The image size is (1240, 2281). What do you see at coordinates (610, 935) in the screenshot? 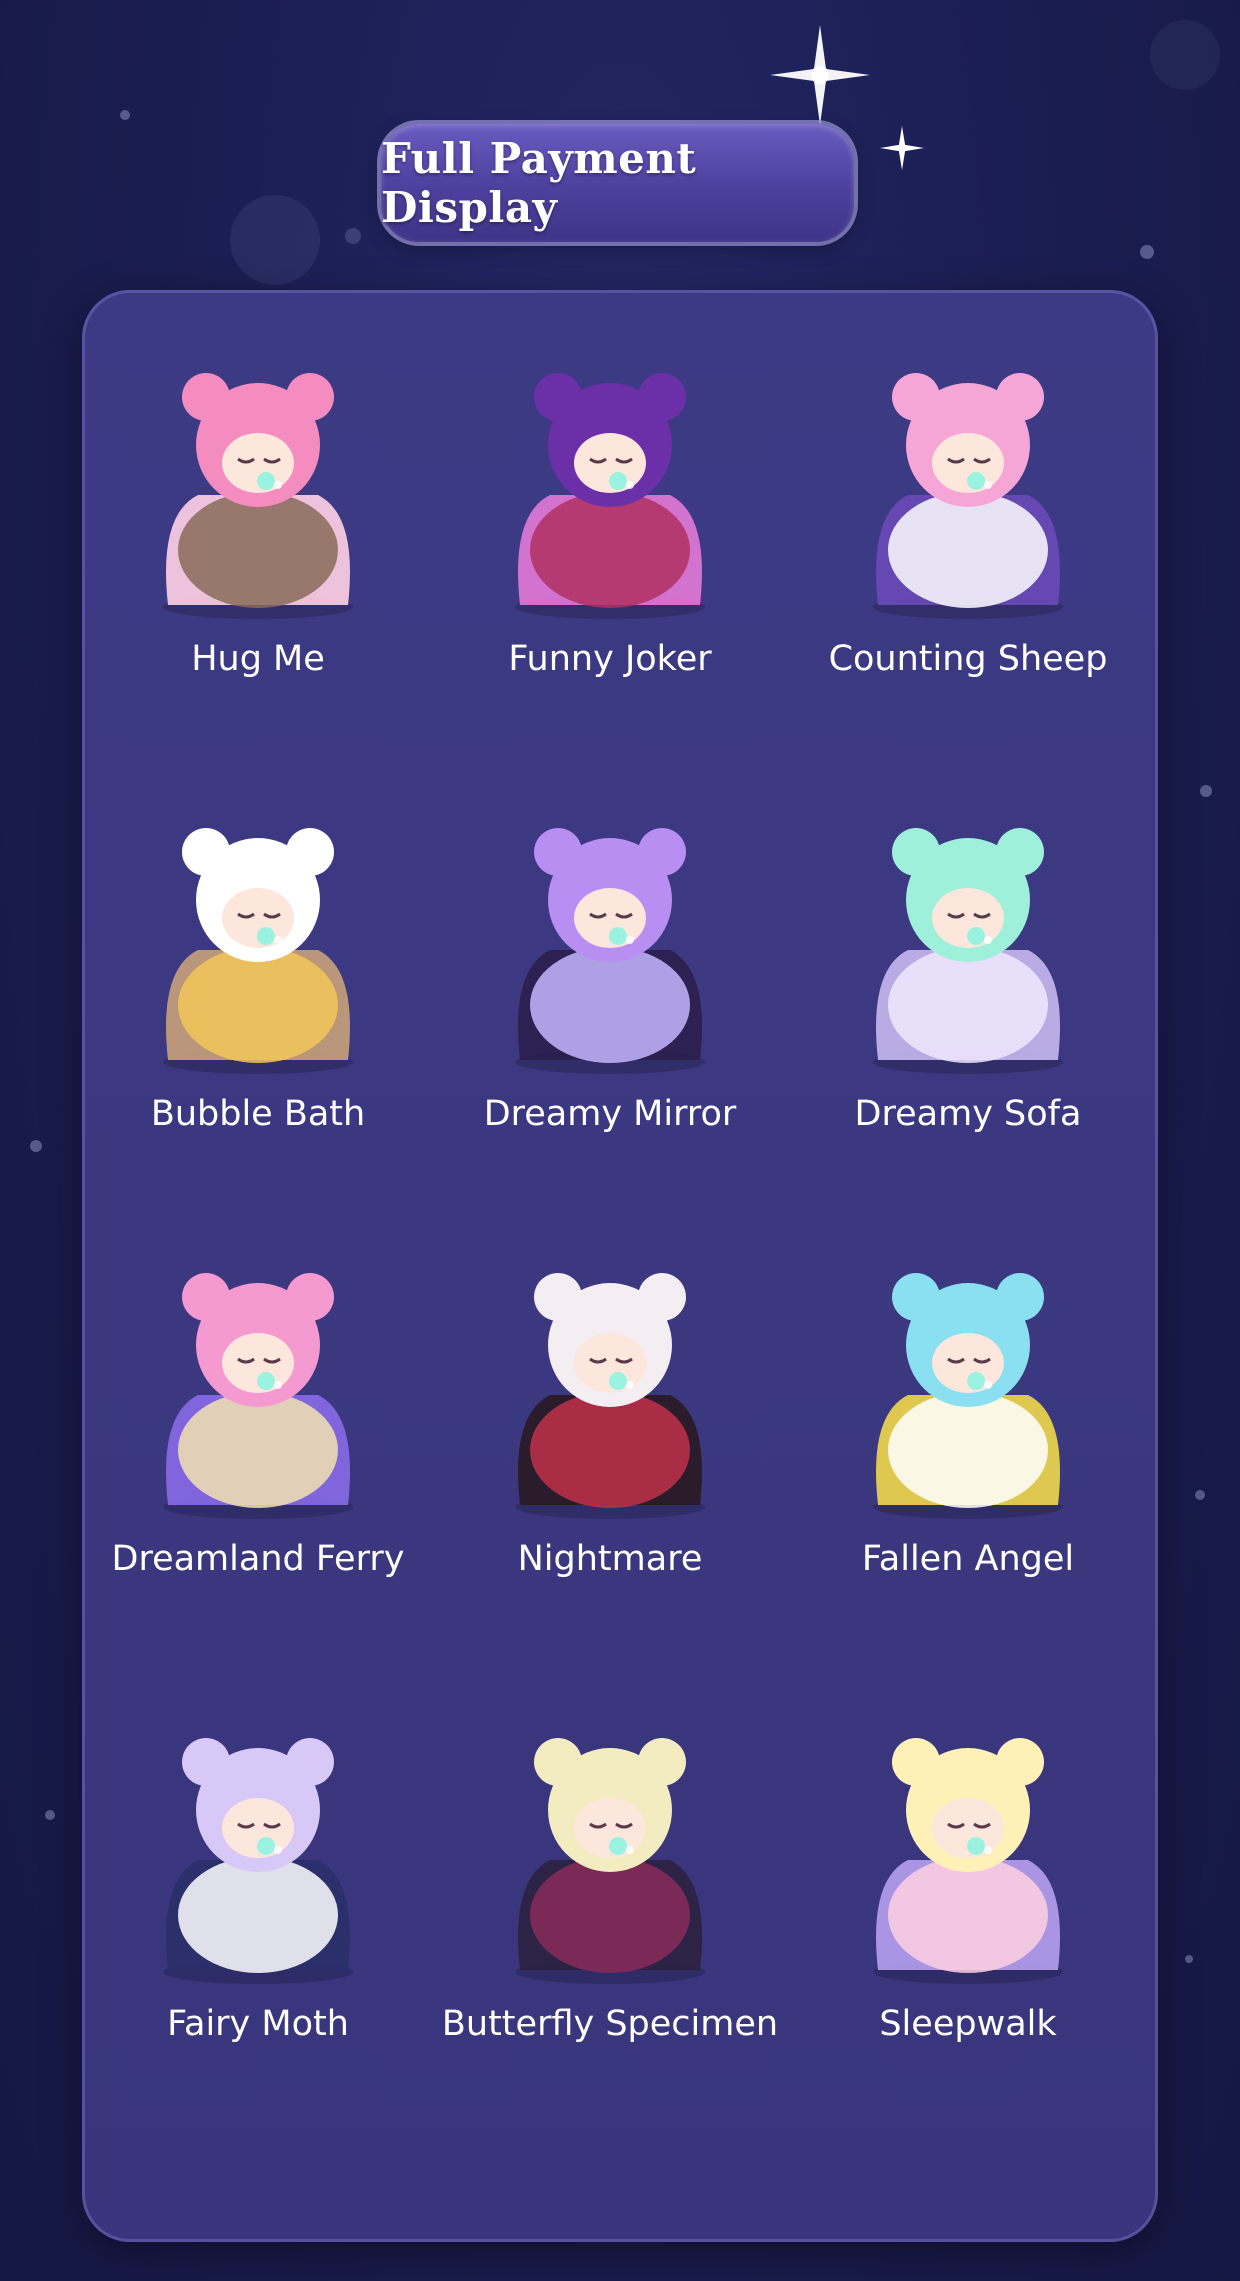
I see `mirror-figure-icon` at bounding box center [610, 935].